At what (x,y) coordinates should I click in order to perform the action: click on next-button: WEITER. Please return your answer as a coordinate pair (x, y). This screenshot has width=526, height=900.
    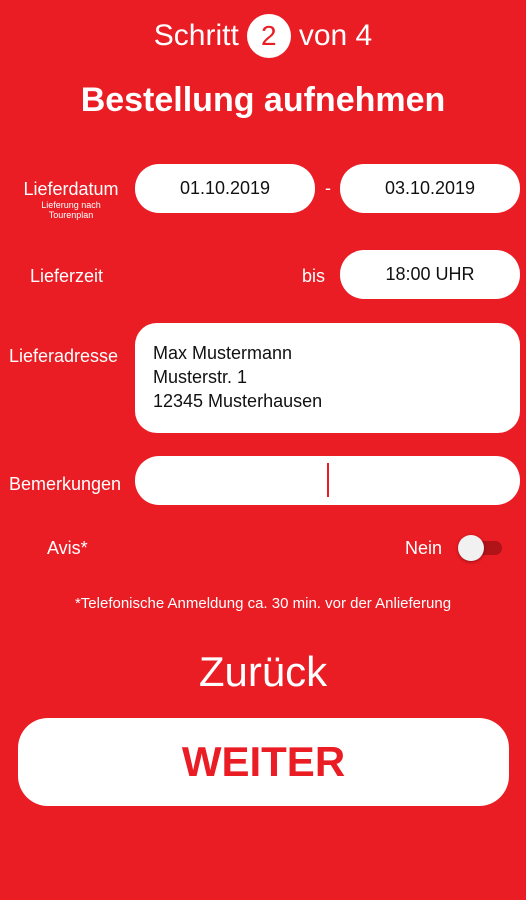
    Looking at the image, I should click on (263, 762).